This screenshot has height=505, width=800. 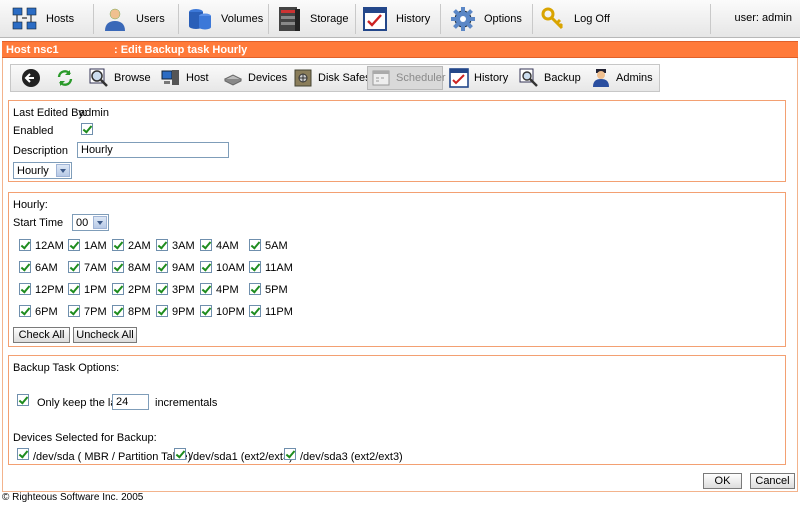 I want to click on subnav-browse: Browse, so click(x=120, y=78).